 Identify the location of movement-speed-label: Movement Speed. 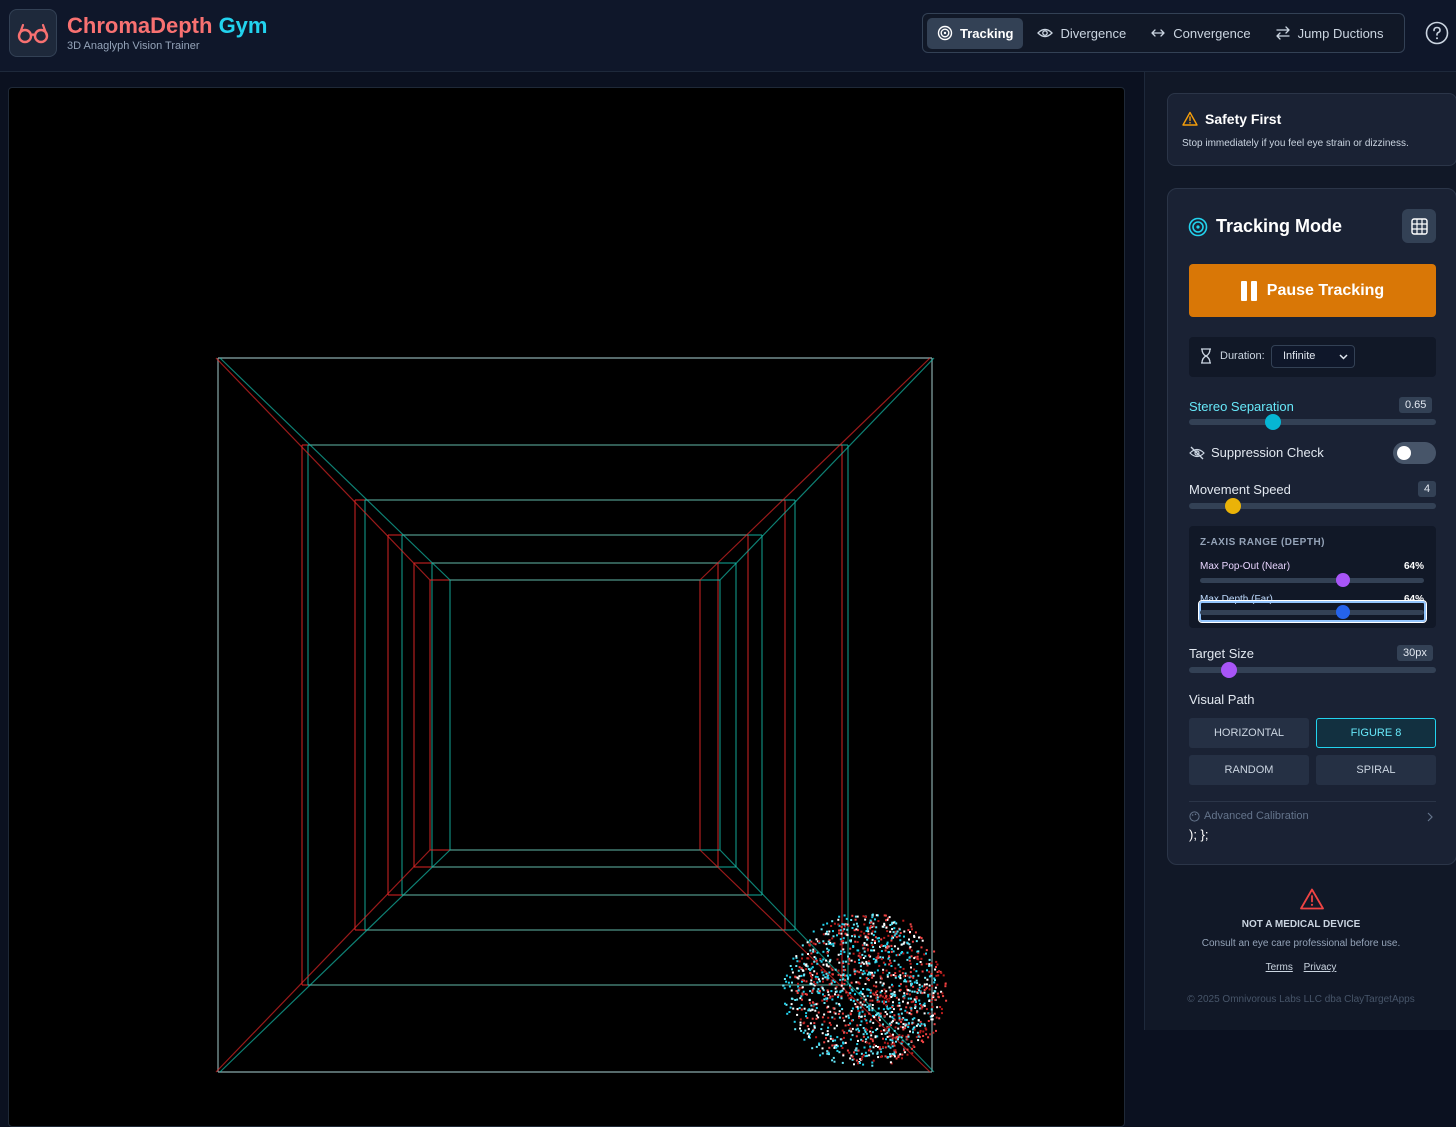
(1240, 489).